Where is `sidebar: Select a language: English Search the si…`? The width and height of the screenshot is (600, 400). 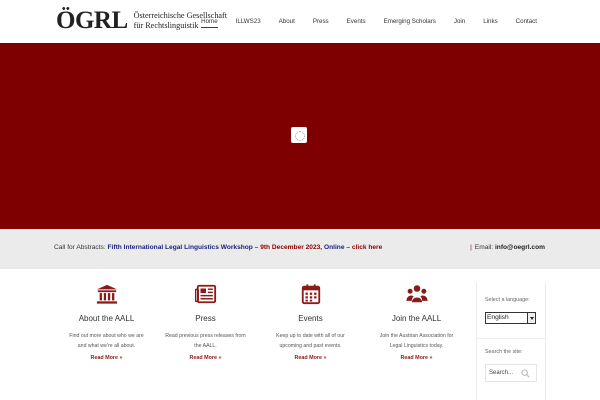
sidebar: Select a language: English Search the si… is located at coordinates (511, 341).